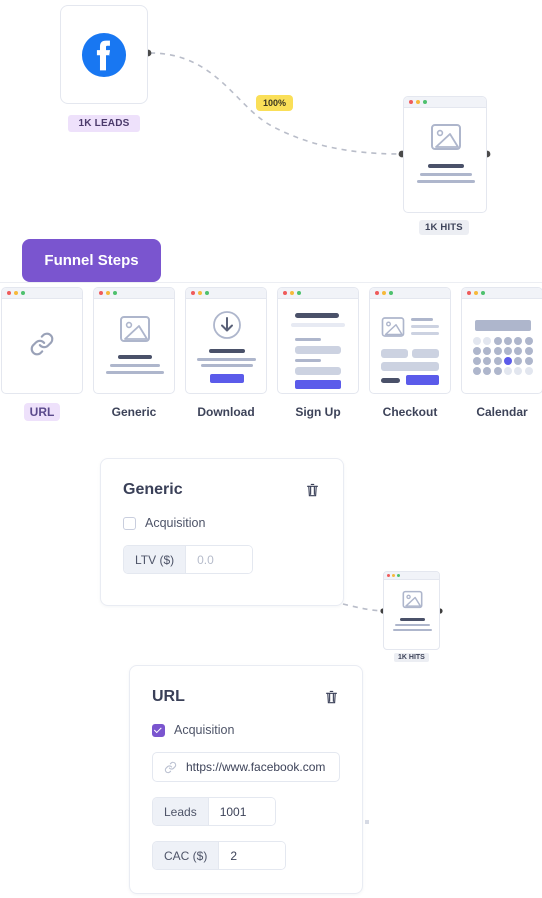  I want to click on calendar-header-bar, so click(503, 325).